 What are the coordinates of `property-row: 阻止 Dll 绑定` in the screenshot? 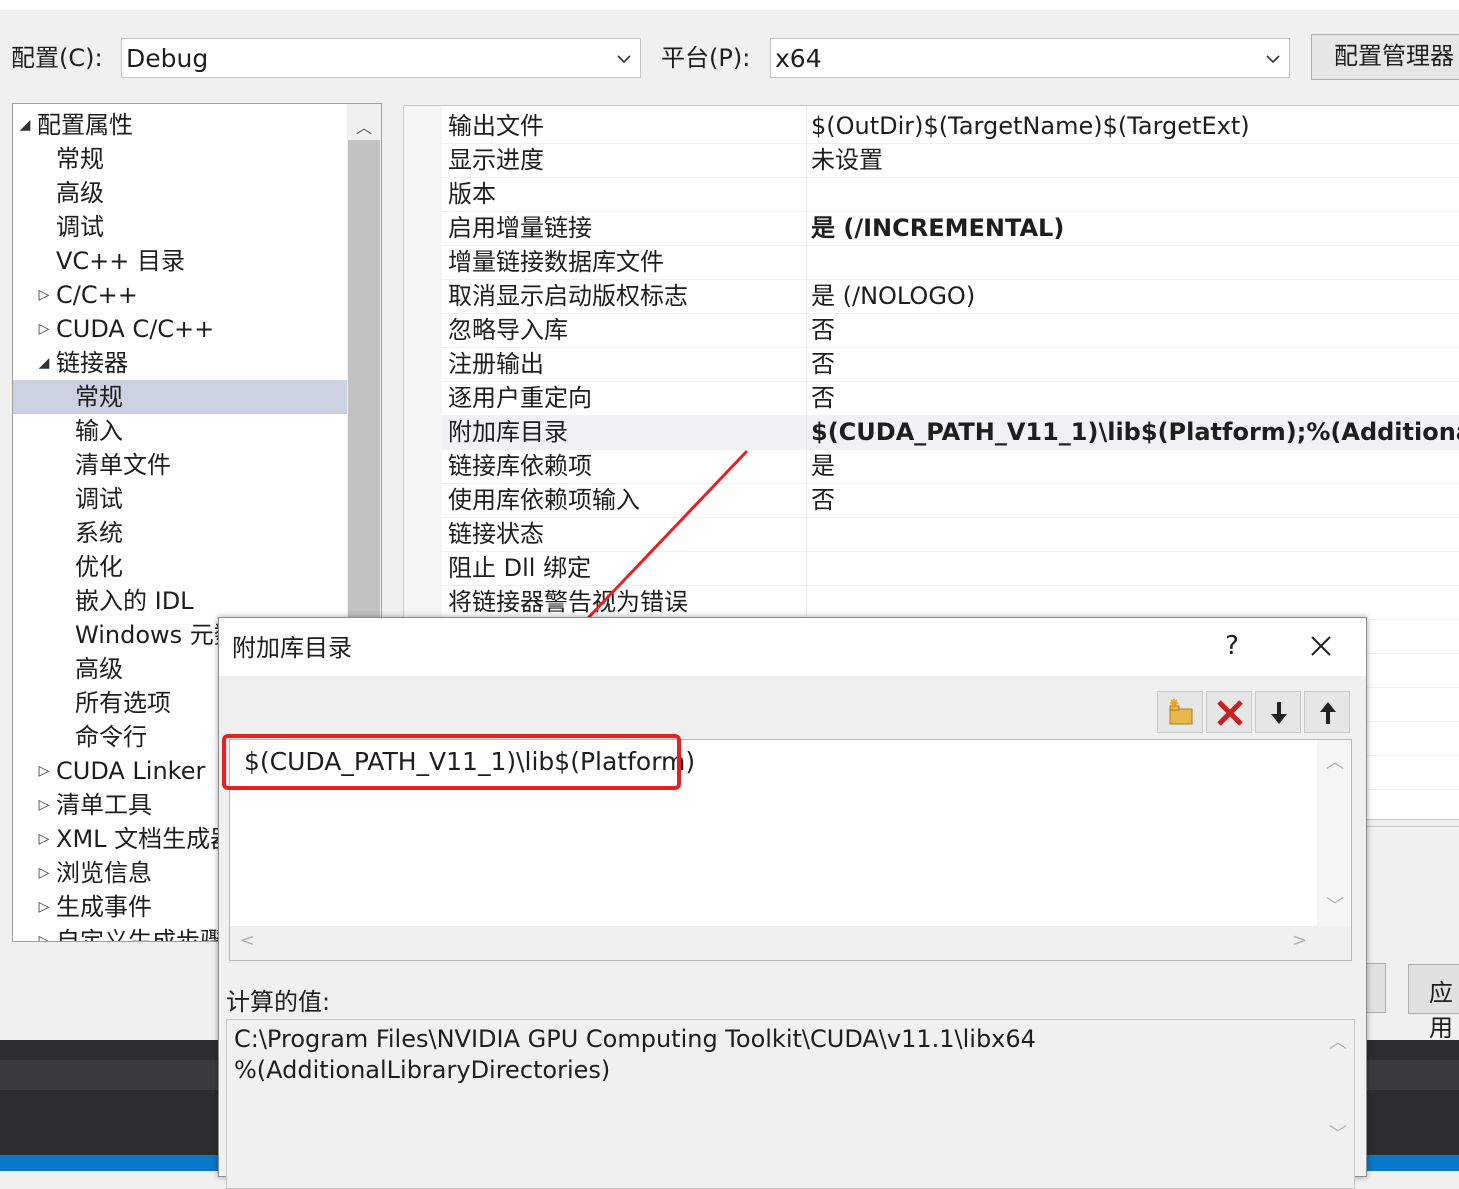 It's located at (950, 568).